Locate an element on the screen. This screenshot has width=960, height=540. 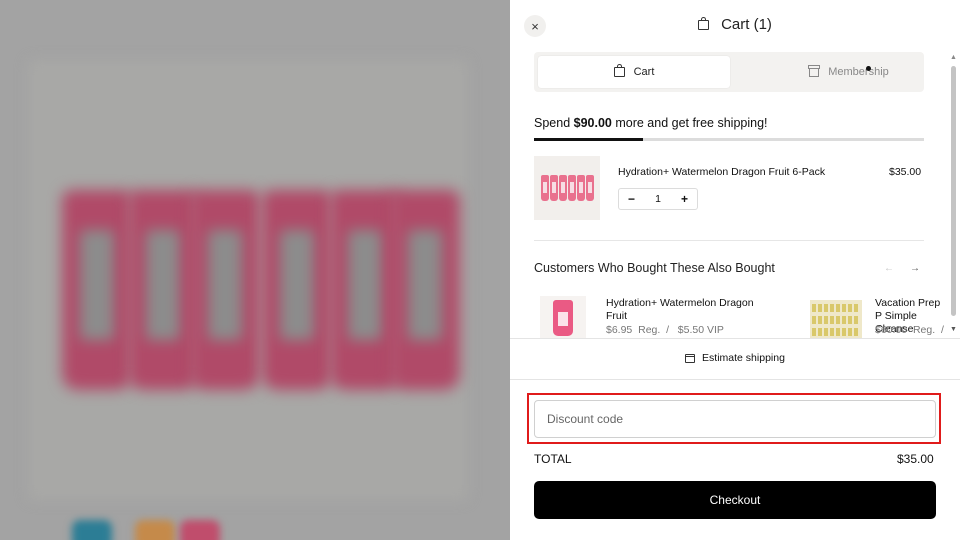
total-label: TOTAL is located at coordinates (553, 459).